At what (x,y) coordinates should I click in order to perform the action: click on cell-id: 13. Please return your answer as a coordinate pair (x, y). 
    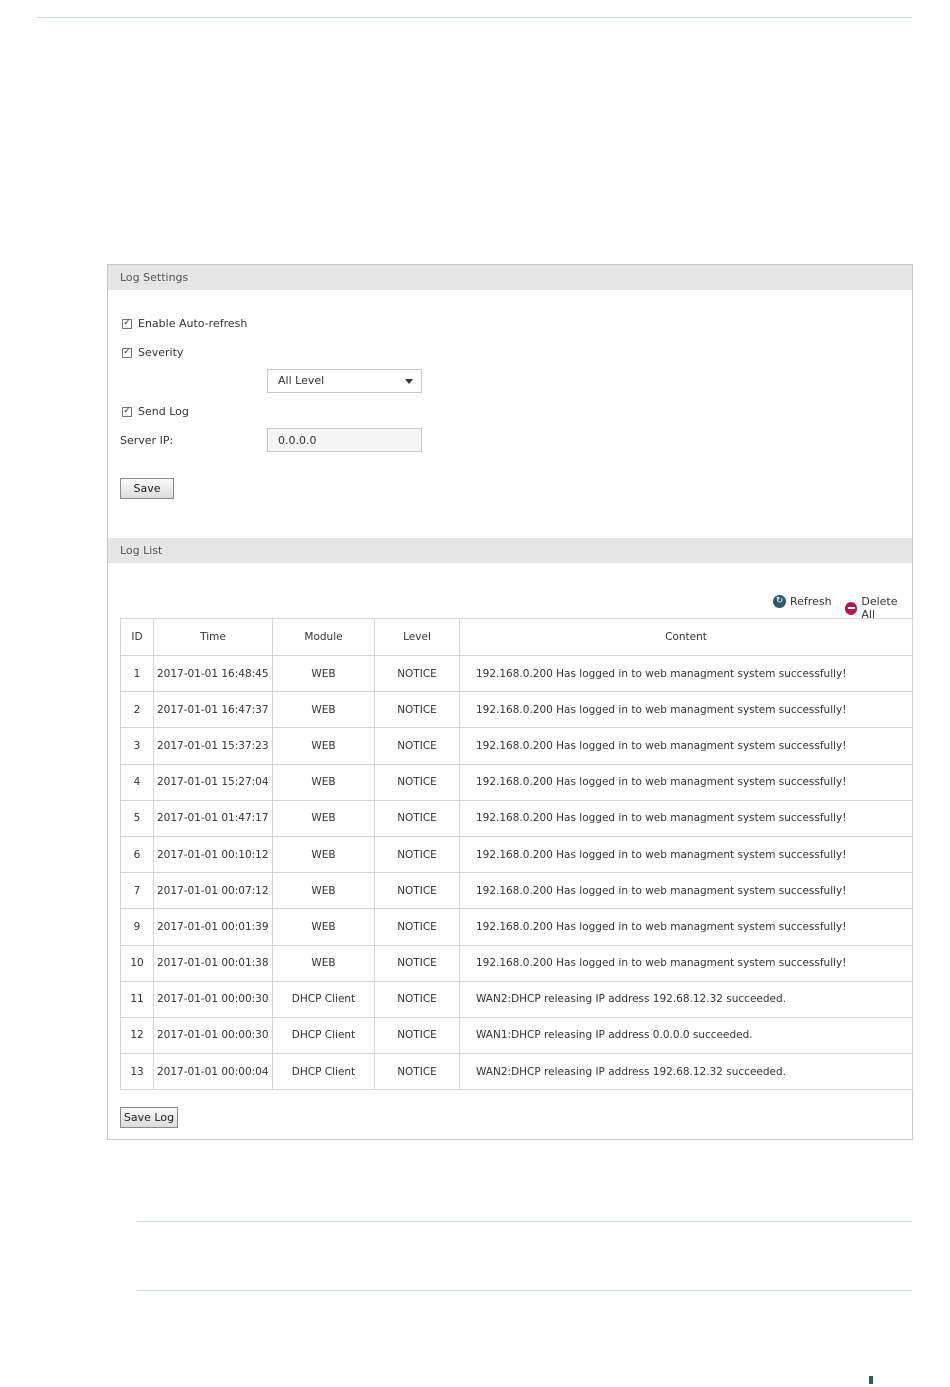
    Looking at the image, I should click on (137, 1072).